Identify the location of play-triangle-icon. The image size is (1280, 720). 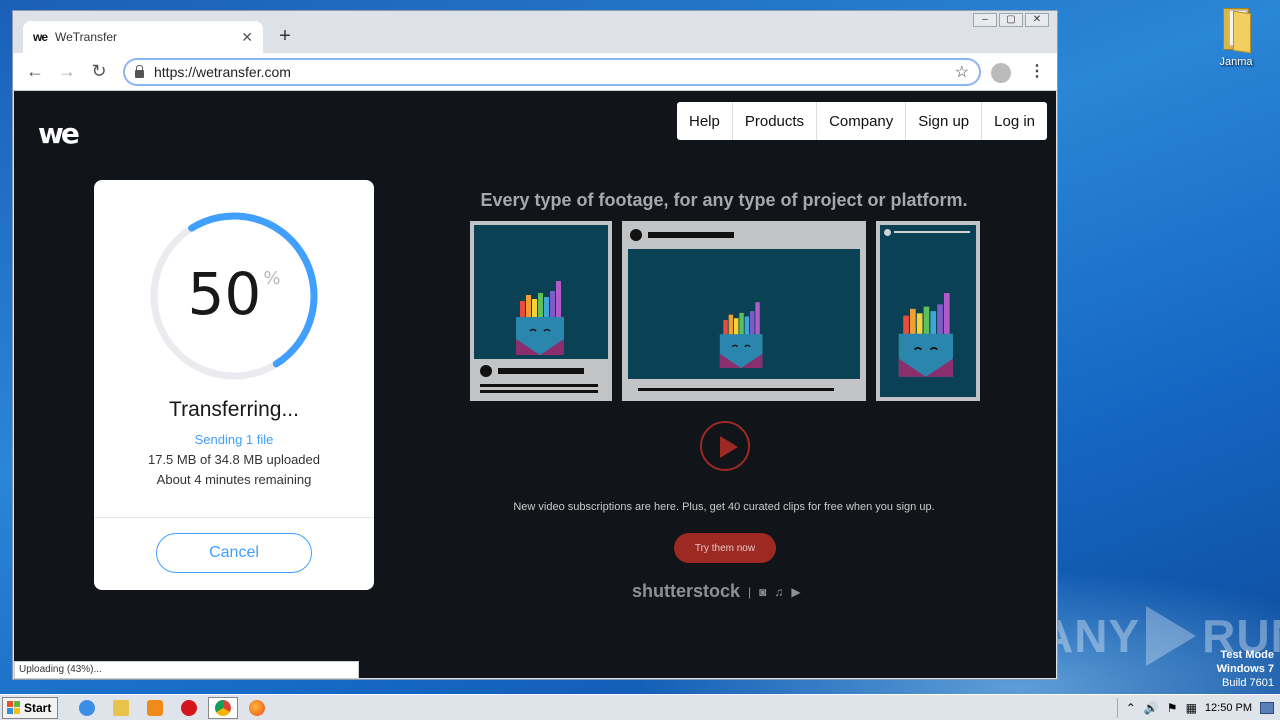
(1171, 636).